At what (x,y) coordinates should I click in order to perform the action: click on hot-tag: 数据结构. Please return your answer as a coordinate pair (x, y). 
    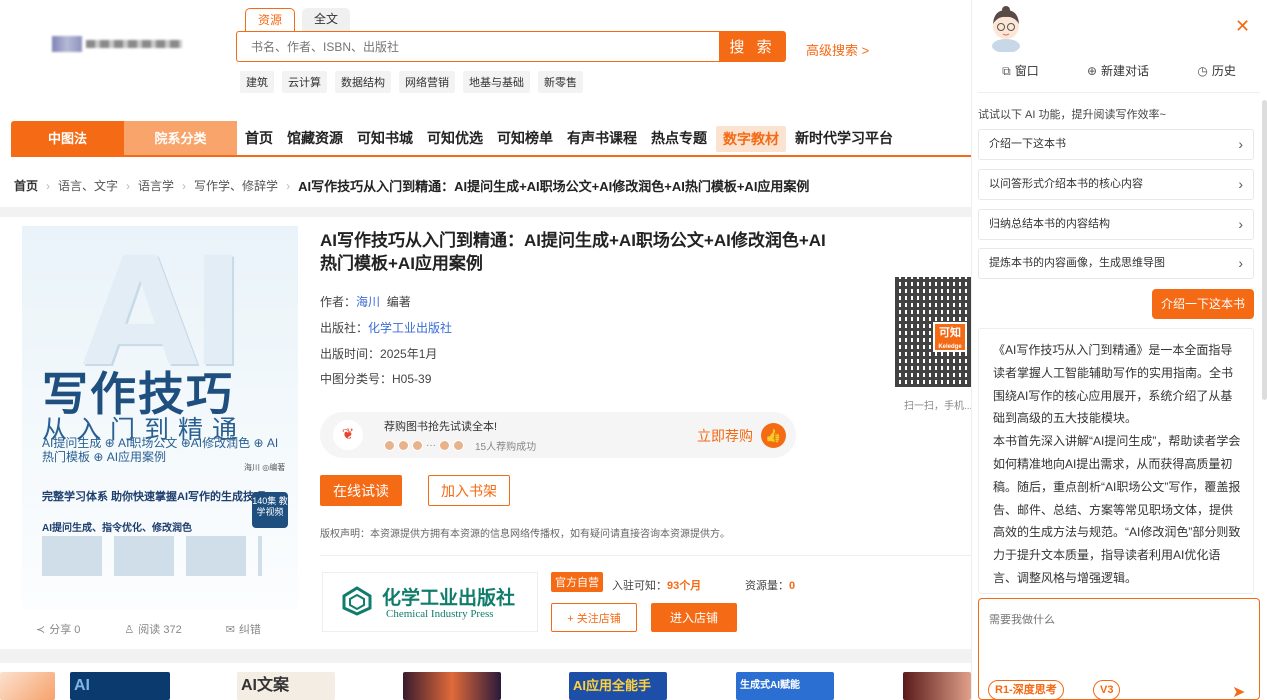
    Looking at the image, I should click on (363, 82).